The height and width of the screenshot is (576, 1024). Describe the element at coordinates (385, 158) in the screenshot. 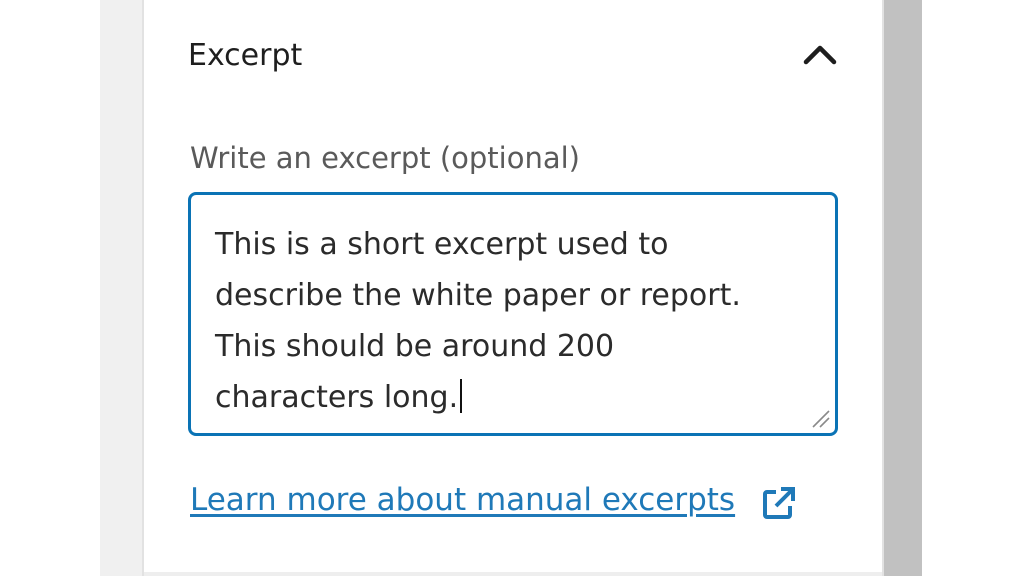

I see `excerpt-field-label: Write an excerpt (optional)` at that location.